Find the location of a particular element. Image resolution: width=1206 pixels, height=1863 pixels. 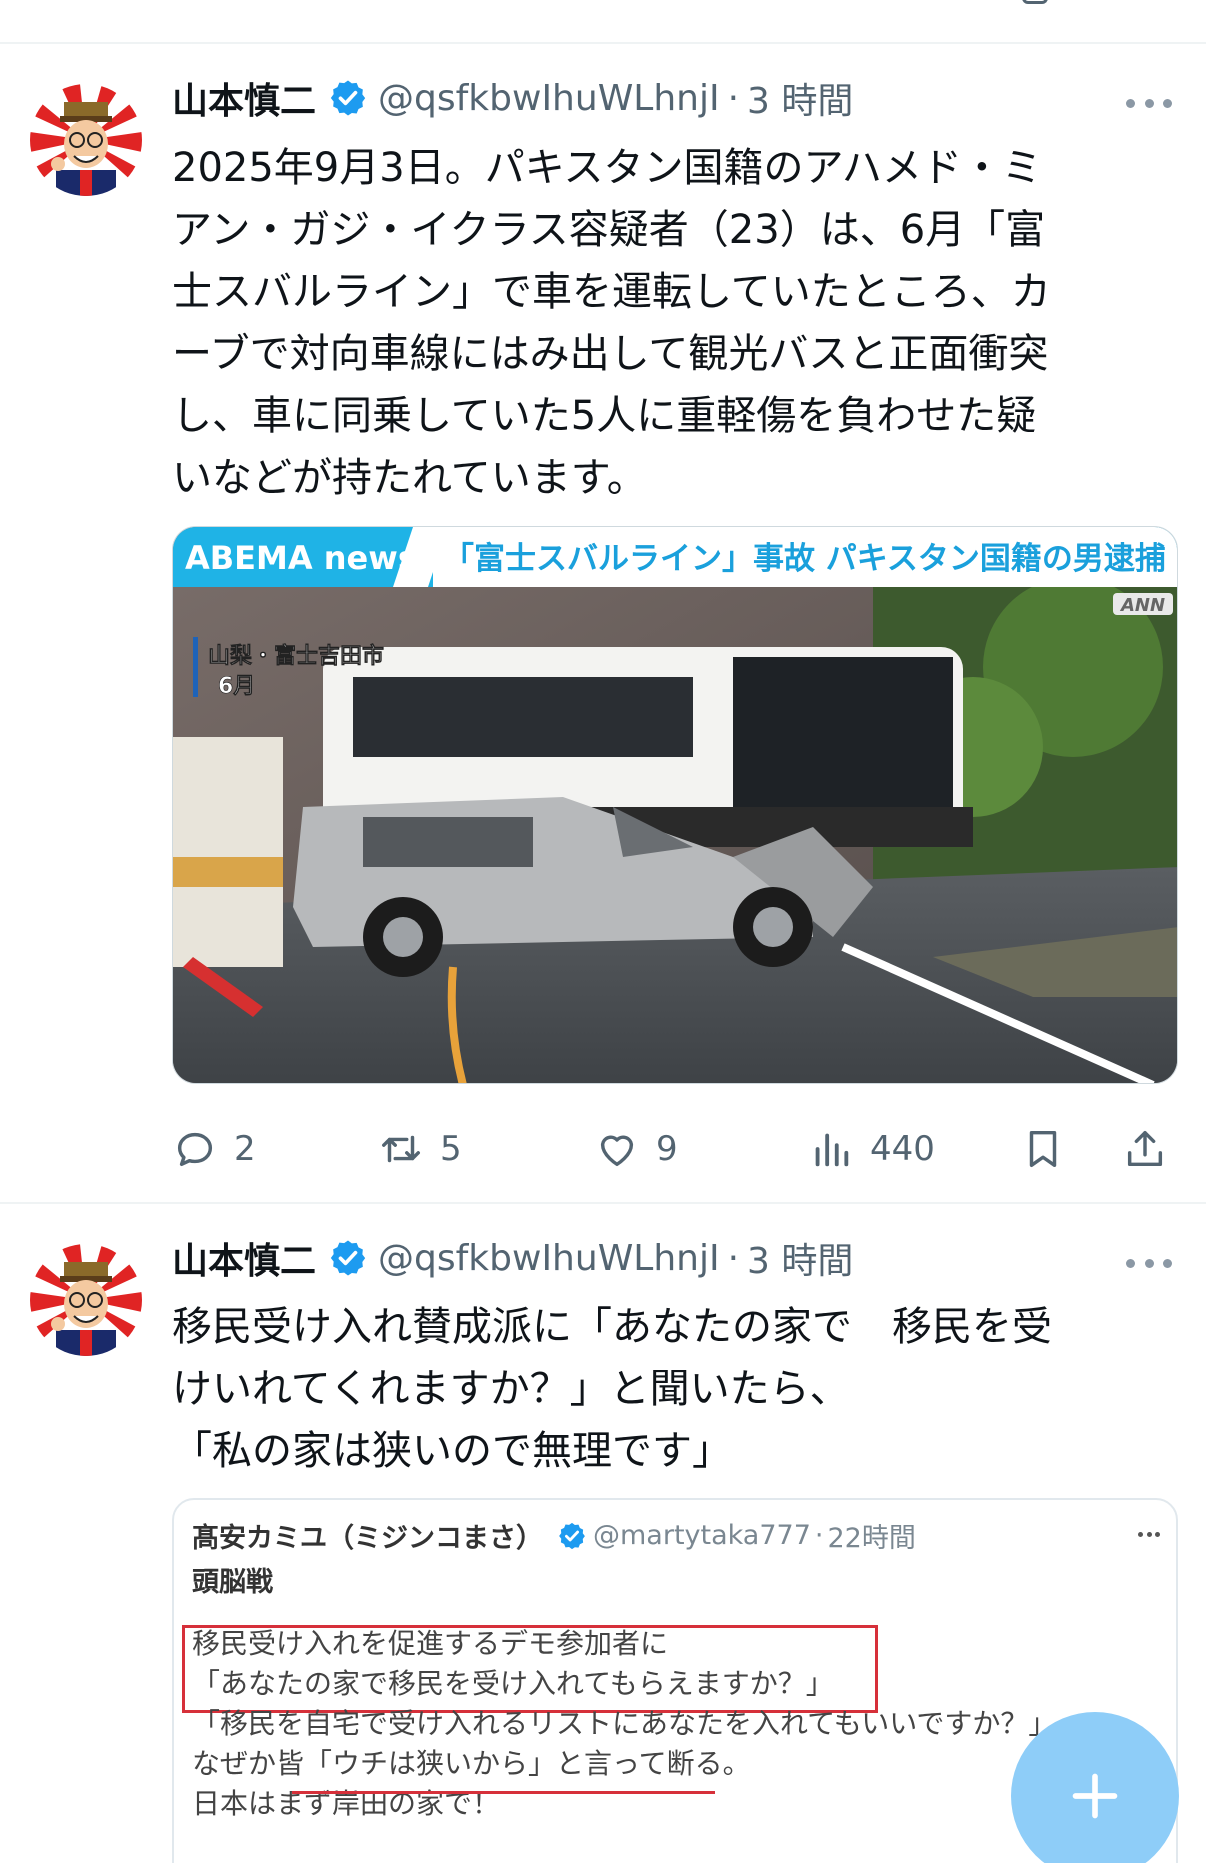

like-button: 9 is located at coordinates (636, 1149).